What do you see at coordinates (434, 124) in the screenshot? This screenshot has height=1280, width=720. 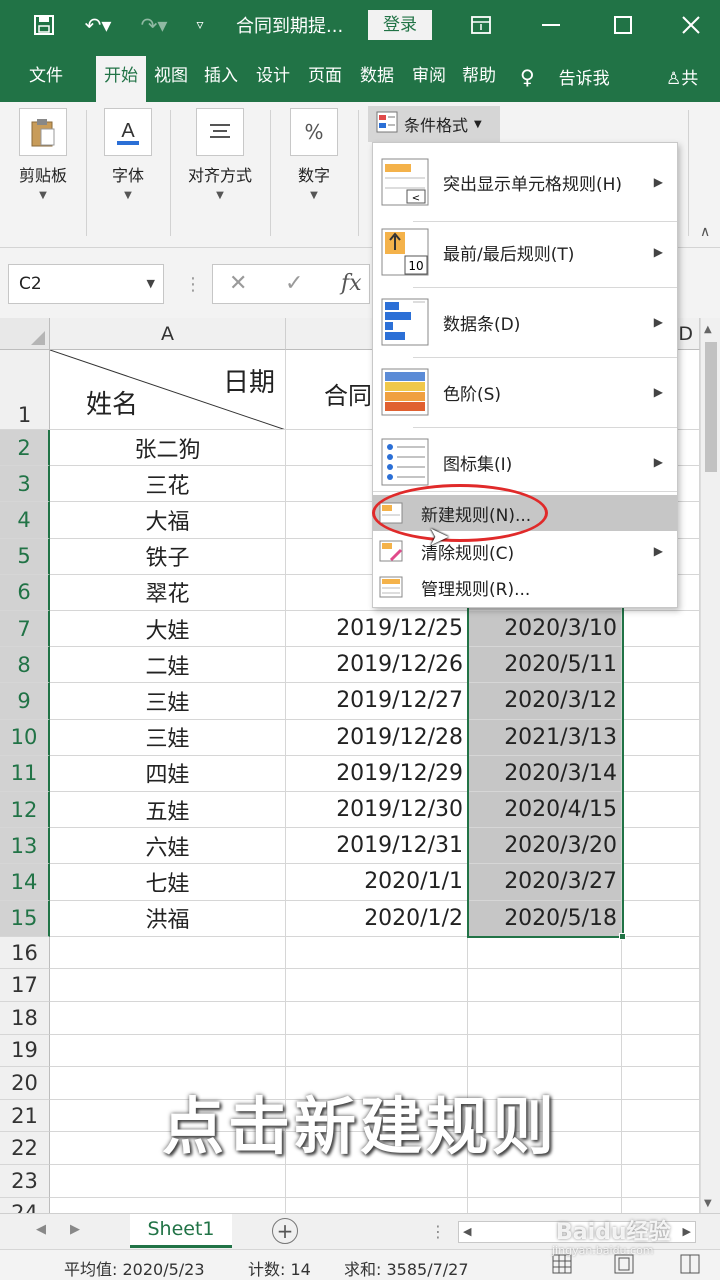 I see `conditional-format-button: 条件格式 ▼` at bounding box center [434, 124].